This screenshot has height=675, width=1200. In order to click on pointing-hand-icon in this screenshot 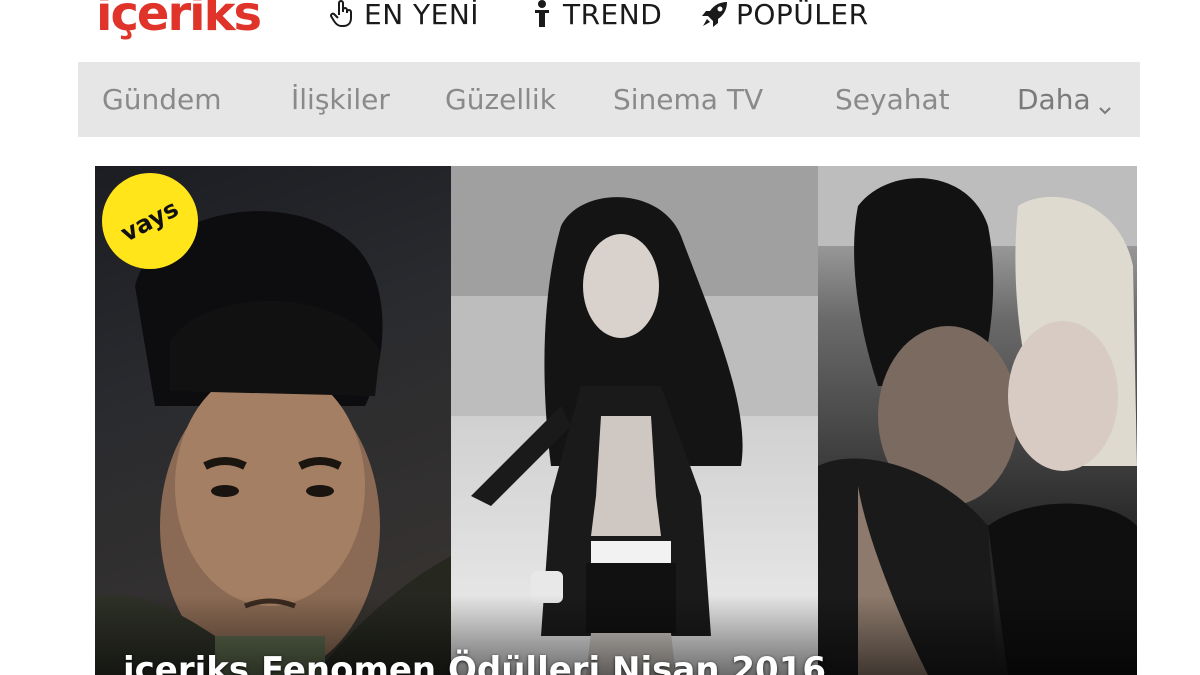, I will do `click(343, 14)`.